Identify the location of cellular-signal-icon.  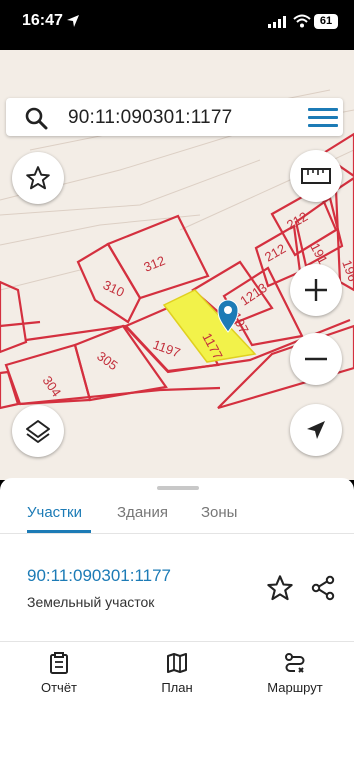
(277, 22).